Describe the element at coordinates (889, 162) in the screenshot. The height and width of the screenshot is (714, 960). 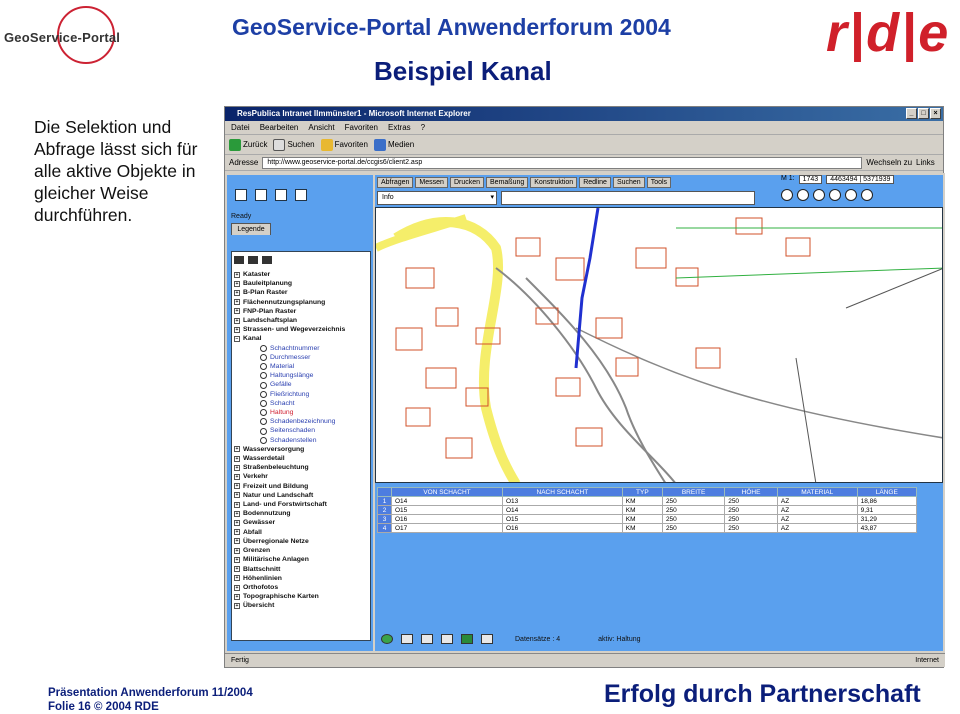
I see `go-button: Wechseln zu` at that location.